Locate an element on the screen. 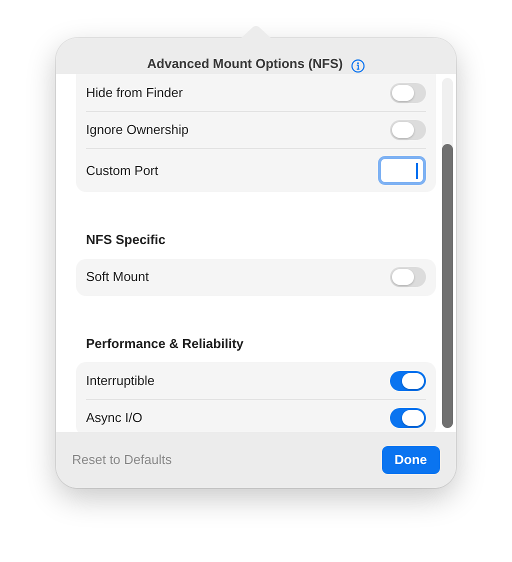 The width and height of the screenshot is (512, 562). row-label: Hide from Finder is located at coordinates (134, 93).